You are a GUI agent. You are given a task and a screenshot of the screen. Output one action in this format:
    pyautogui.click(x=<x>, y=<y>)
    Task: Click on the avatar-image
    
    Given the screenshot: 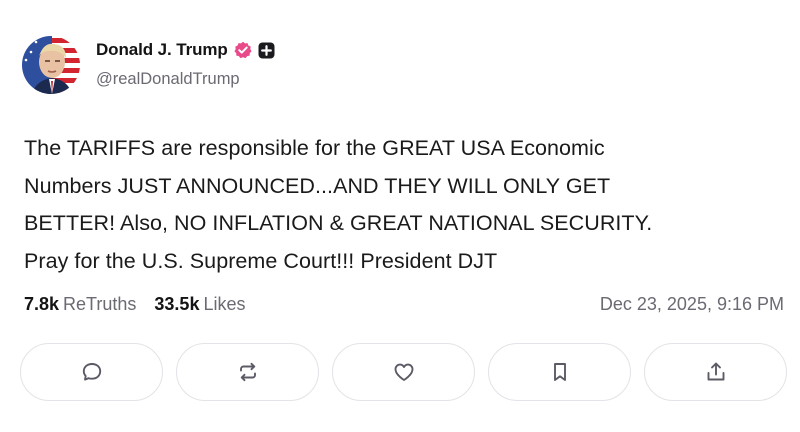 What is the action you would take?
    pyautogui.click(x=51, y=65)
    